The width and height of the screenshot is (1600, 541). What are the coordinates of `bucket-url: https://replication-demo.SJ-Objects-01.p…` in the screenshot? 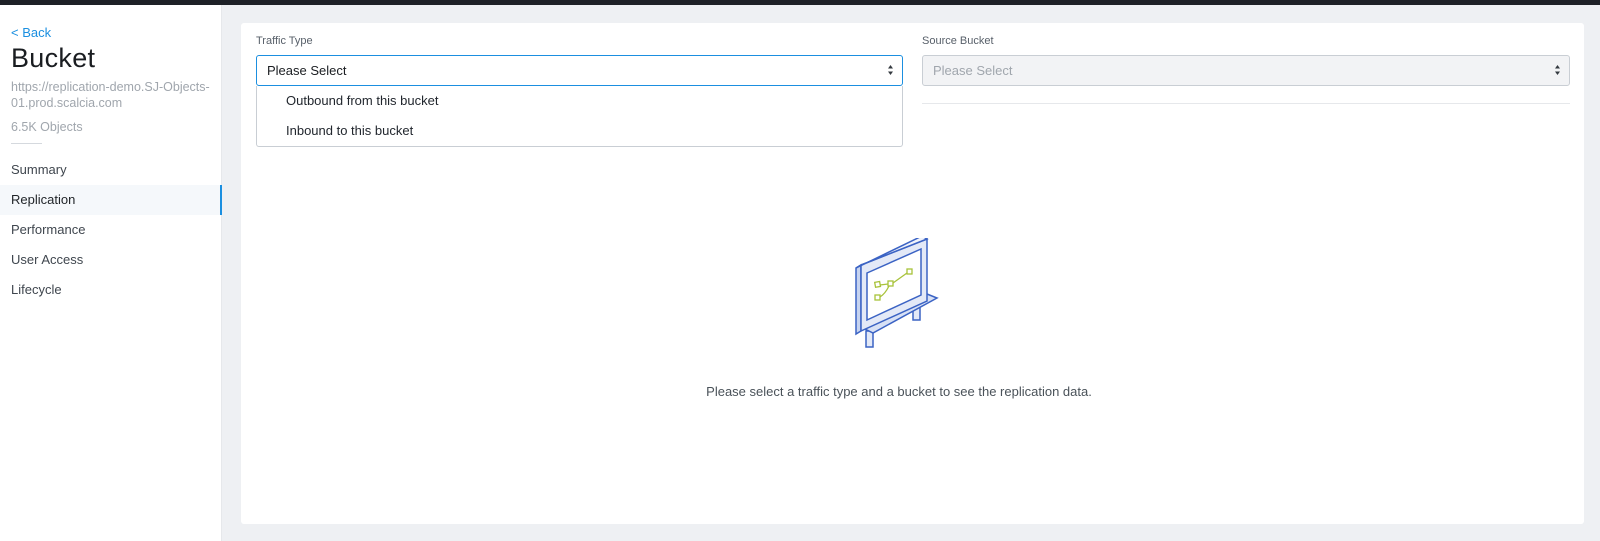 It's located at (110, 95).